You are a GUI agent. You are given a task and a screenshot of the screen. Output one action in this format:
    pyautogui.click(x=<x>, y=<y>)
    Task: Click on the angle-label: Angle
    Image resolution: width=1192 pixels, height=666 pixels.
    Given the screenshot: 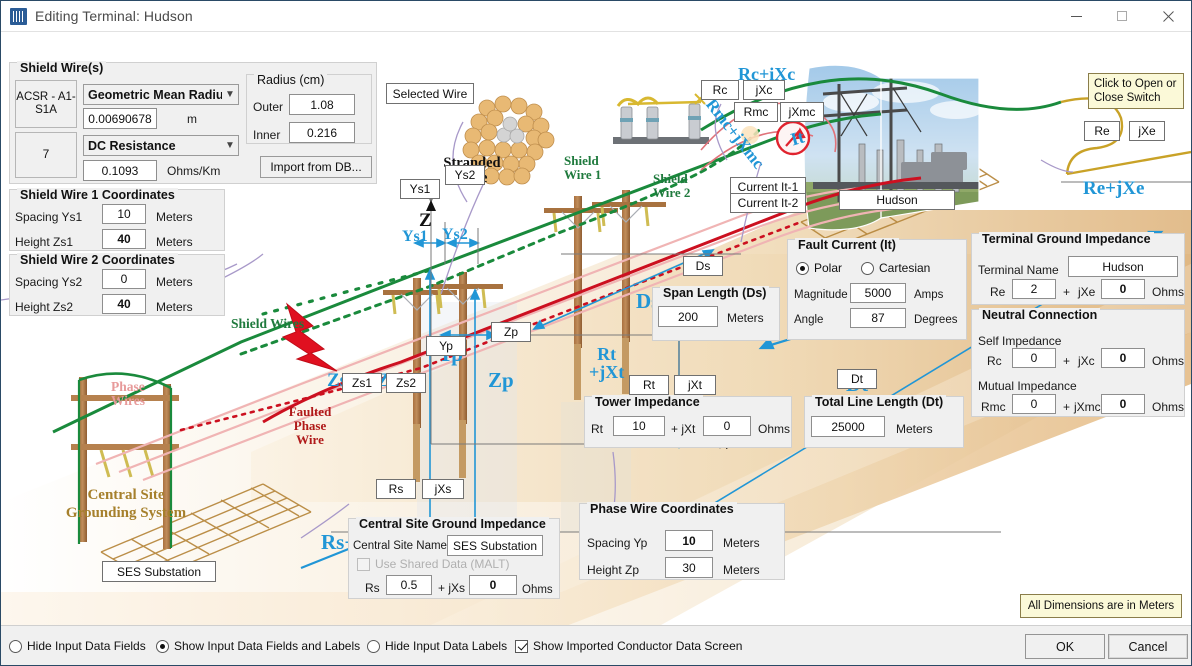 What is the action you would take?
    pyautogui.click(x=809, y=320)
    